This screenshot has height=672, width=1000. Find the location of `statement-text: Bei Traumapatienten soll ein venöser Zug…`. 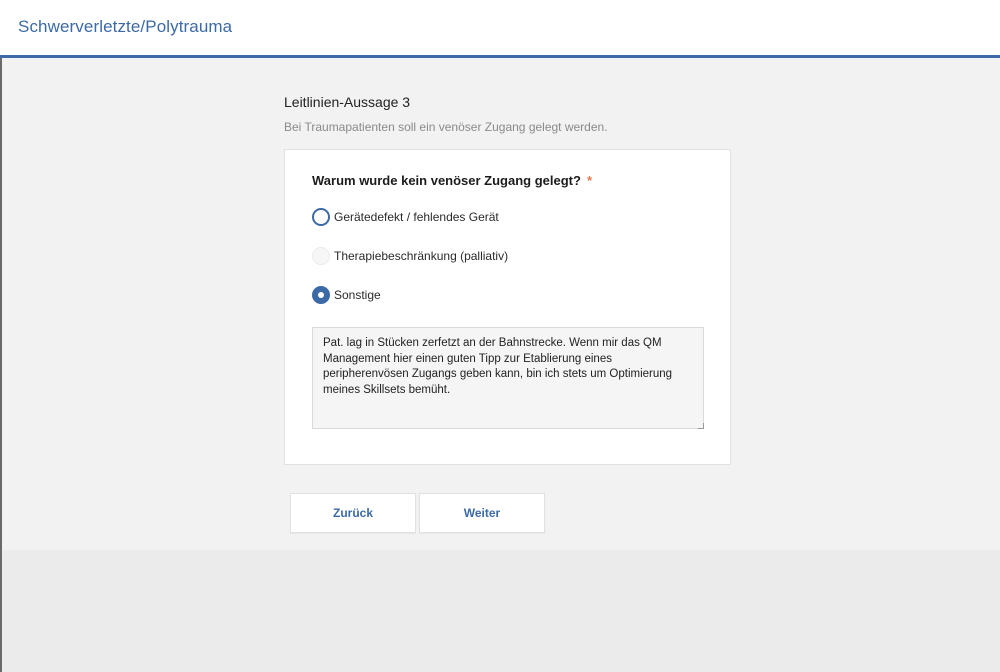

statement-text: Bei Traumapatienten soll ein venöser Zug… is located at coordinates (446, 127).